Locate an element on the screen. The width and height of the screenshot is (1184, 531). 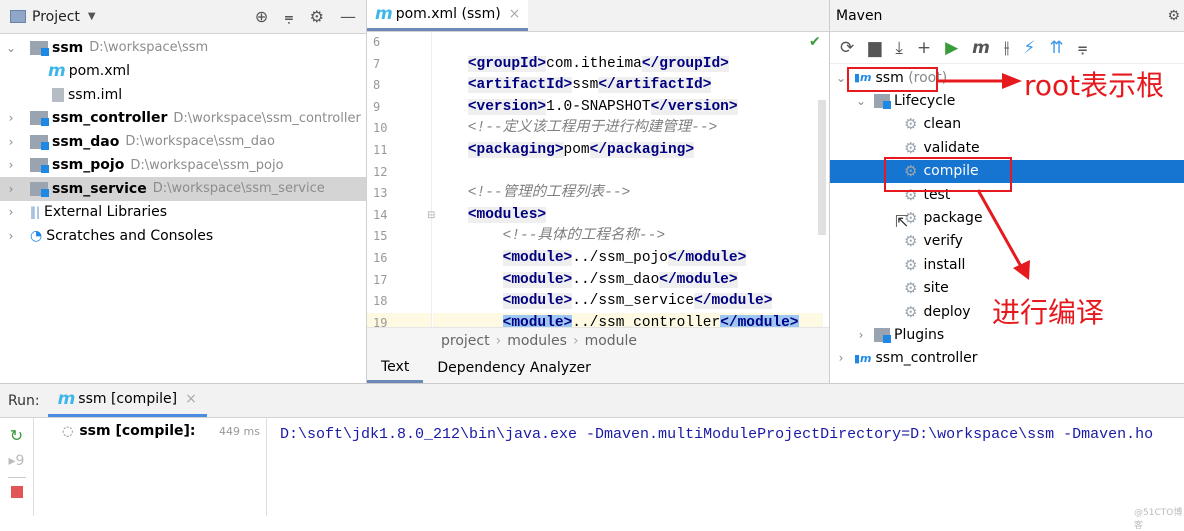
tab-text: Text is located at coordinates (395, 368).